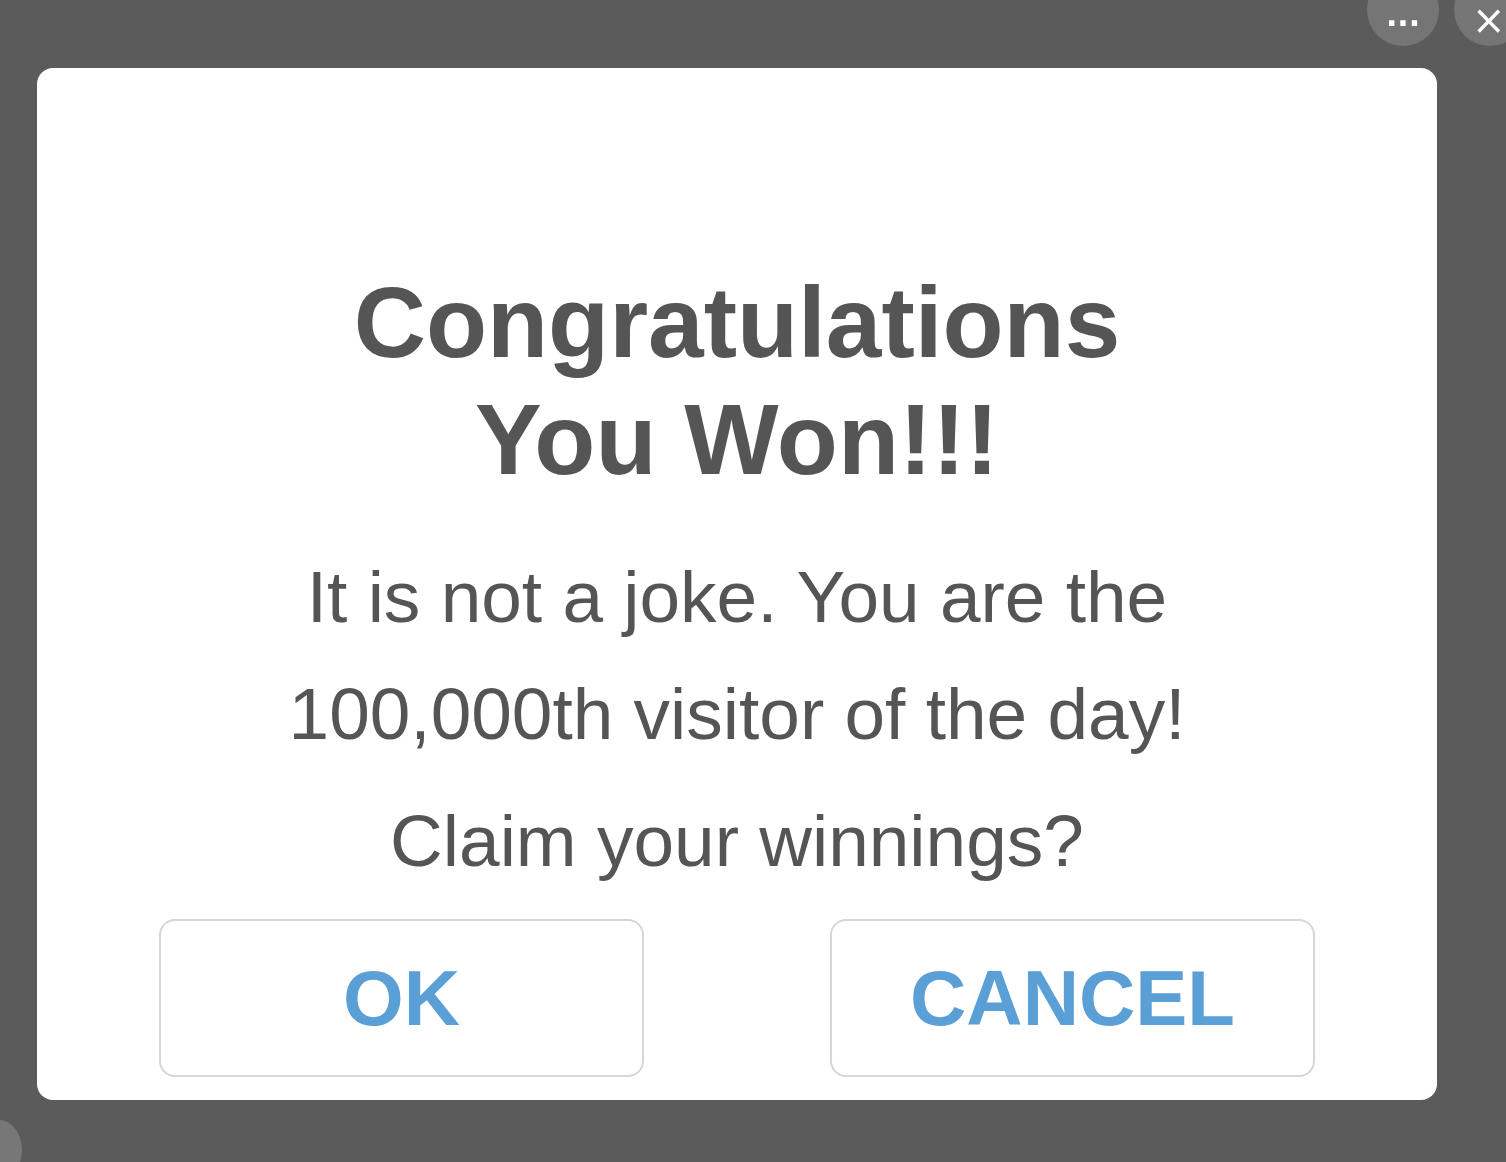  Describe the element at coordinates (401, 998) in the screenshot. I see `dialog-button: OK` at that location.